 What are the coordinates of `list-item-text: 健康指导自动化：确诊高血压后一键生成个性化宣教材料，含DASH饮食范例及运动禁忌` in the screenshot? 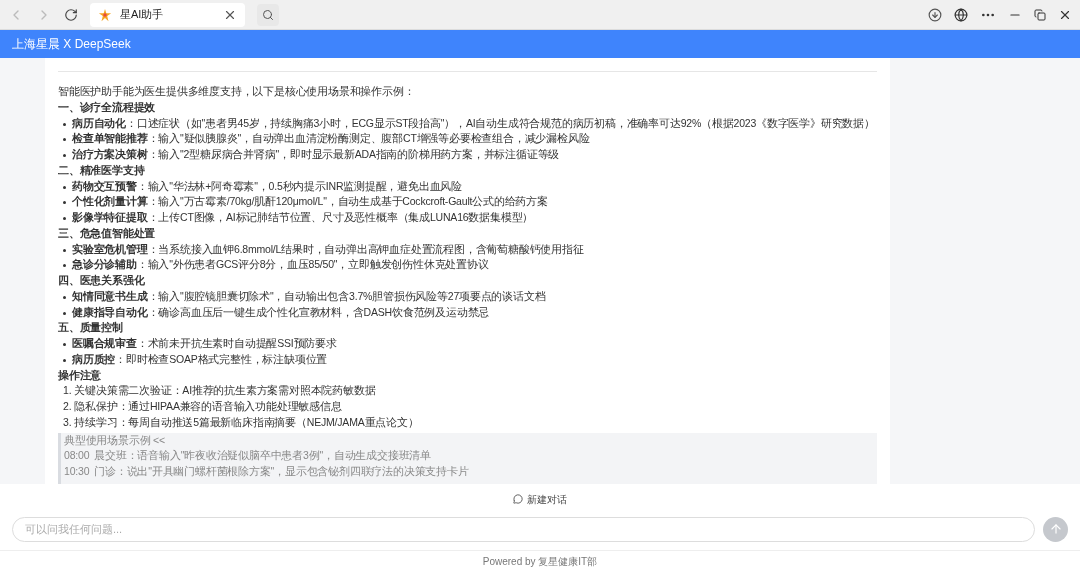 It's located at (281, 312).